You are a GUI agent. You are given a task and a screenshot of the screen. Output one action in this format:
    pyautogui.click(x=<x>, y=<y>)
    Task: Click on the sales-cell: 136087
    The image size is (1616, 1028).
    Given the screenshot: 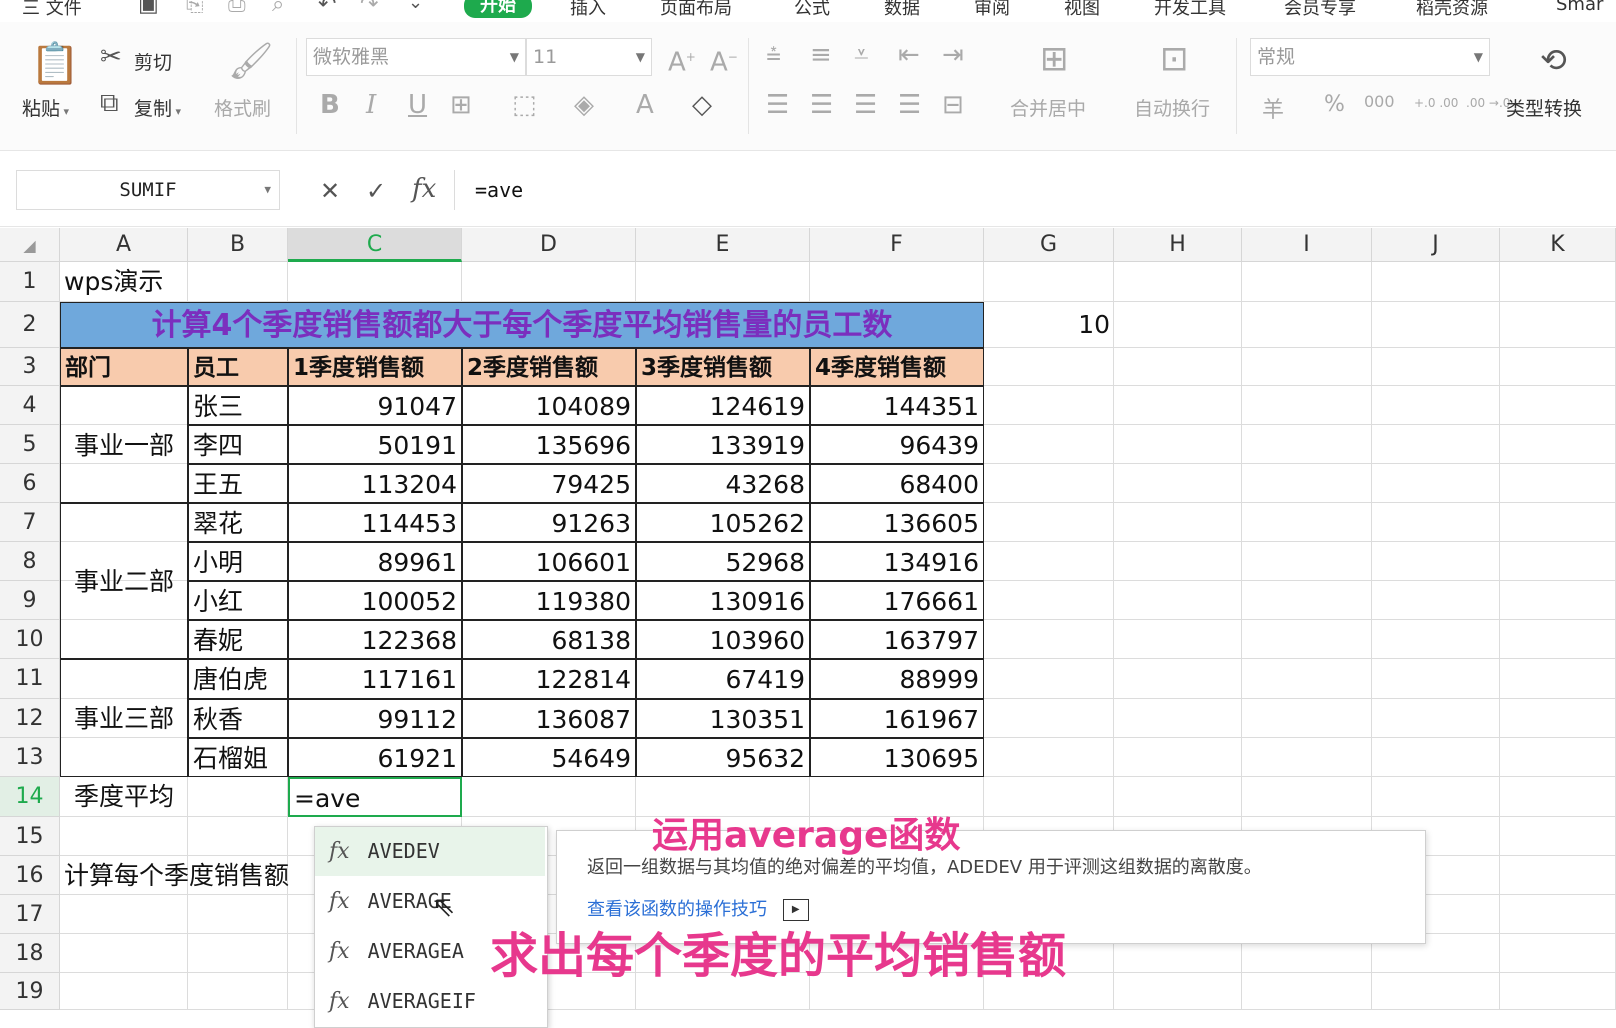 What is the action you would take?
    pyautogui.click(x=549, y=718)
    